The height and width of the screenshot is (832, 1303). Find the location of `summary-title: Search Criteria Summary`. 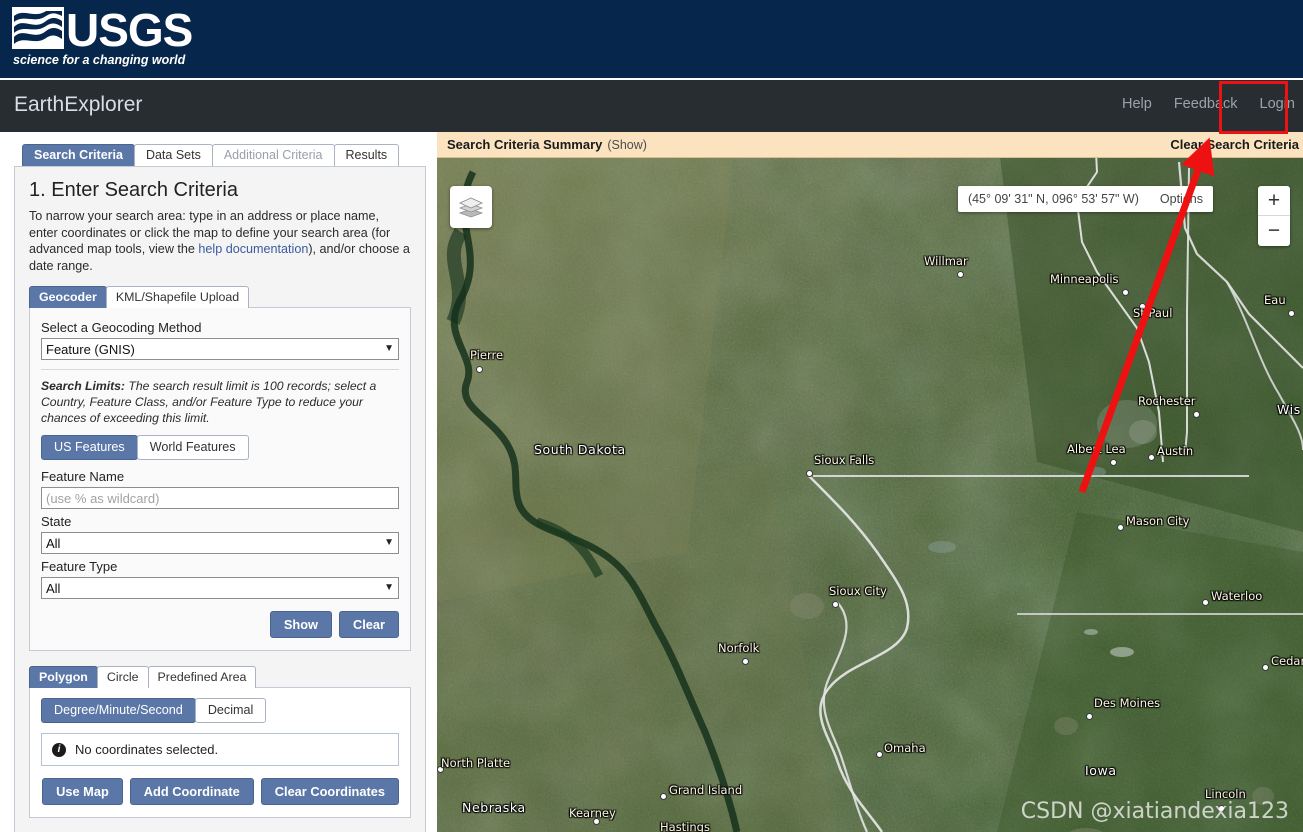

summary-title: Search Criteria Summary is located at coordinates (525, 144).